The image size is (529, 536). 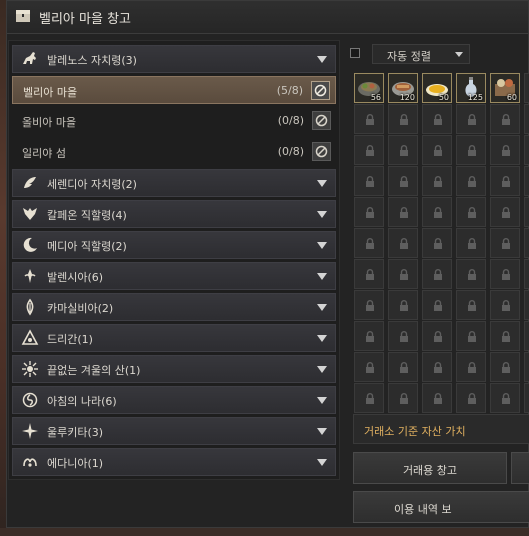 What do you see at coordinates (174, 462) in the screenshot?
I see `region-row-edania: 에다니아(1)` at bounding box center [174, 462].